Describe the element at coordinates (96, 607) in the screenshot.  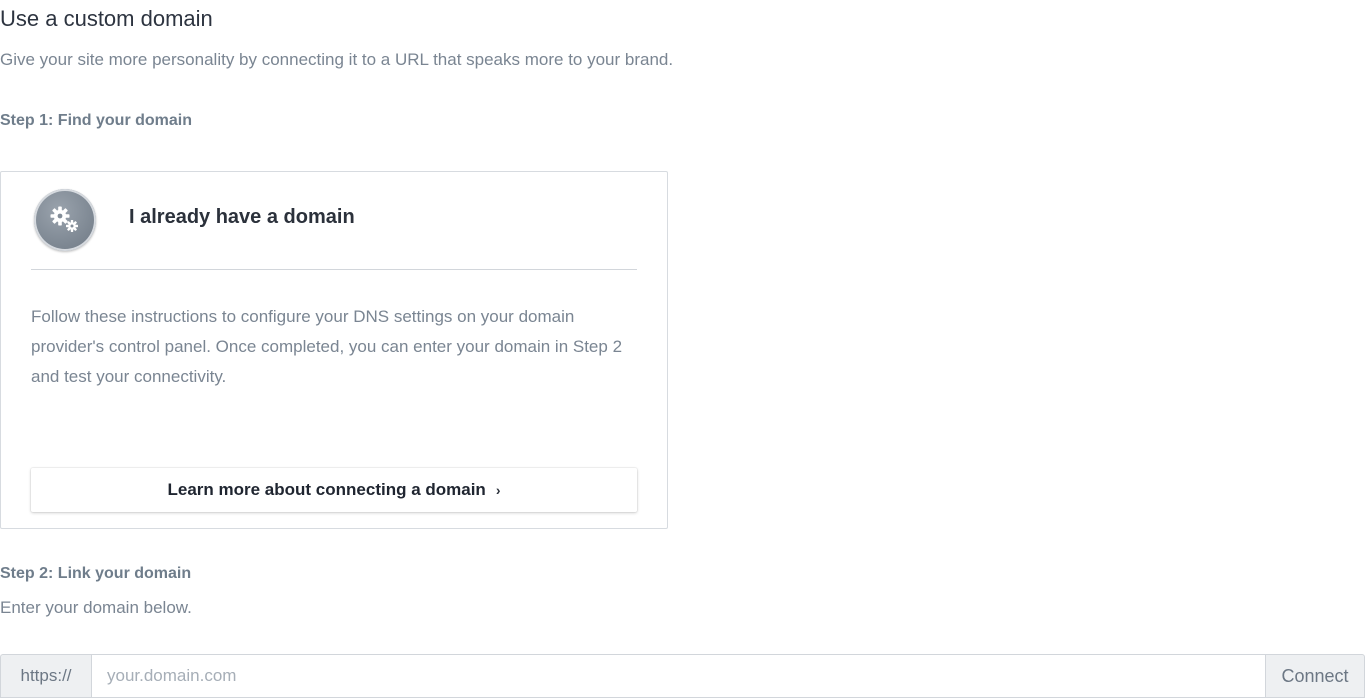
I see `step2-description: Enter your domain below.` at that location.